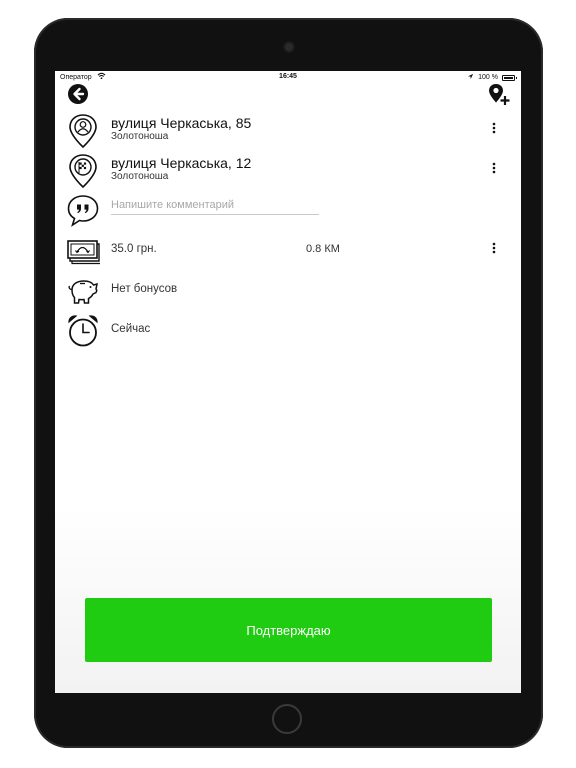 The height and width of the screenshot is (768, 576). Describe the element at coordinates (181, 163) in the screenshot. I see `destination-street: вулиця Черкаська, 12` at that location.